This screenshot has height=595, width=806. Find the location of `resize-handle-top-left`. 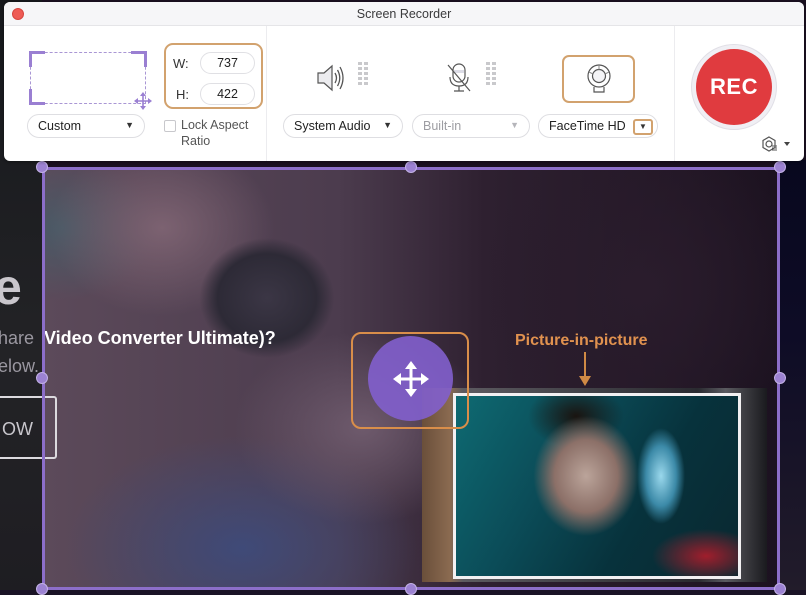

resize-handle-top-left is located at coordinates (42, 167).